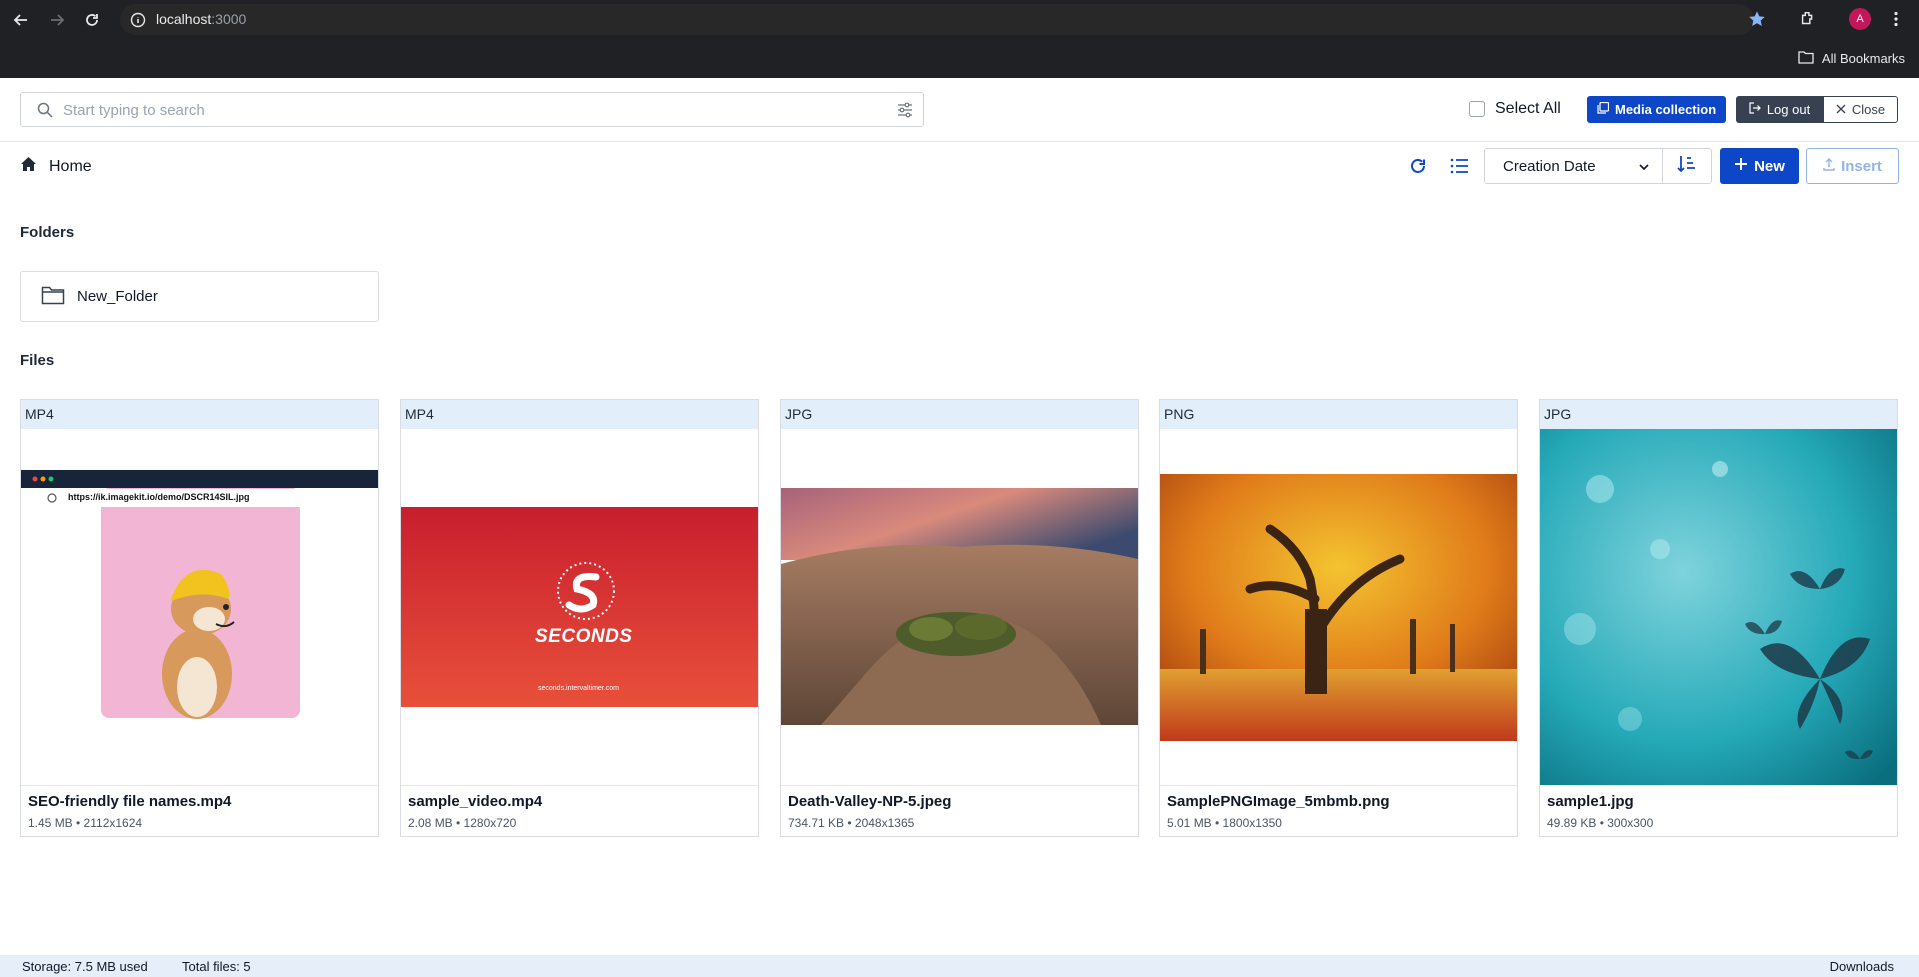 The image size is (1919, 977). Describe the element at coordinates (1603, 109) in the screenshot. I see `collection-icon` at that location.